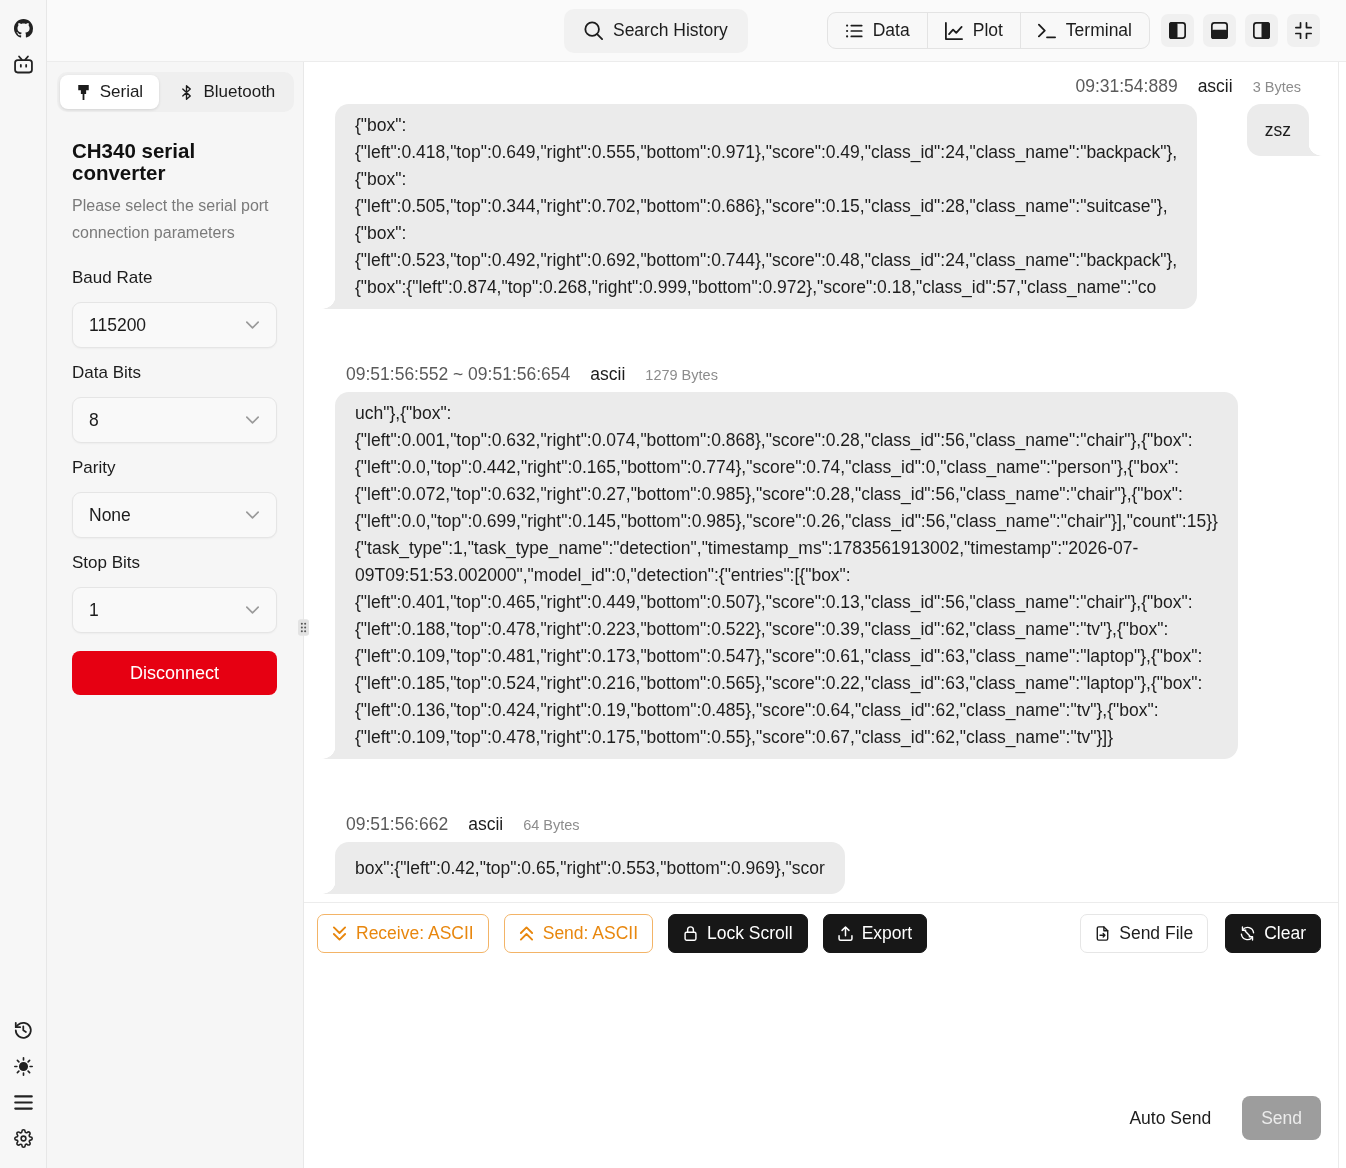  I want to click on message-bubble: box":{"left":0.42,"top":0.65,"right":0.553,"bottom":0.969},"scor, so click(583, 868).